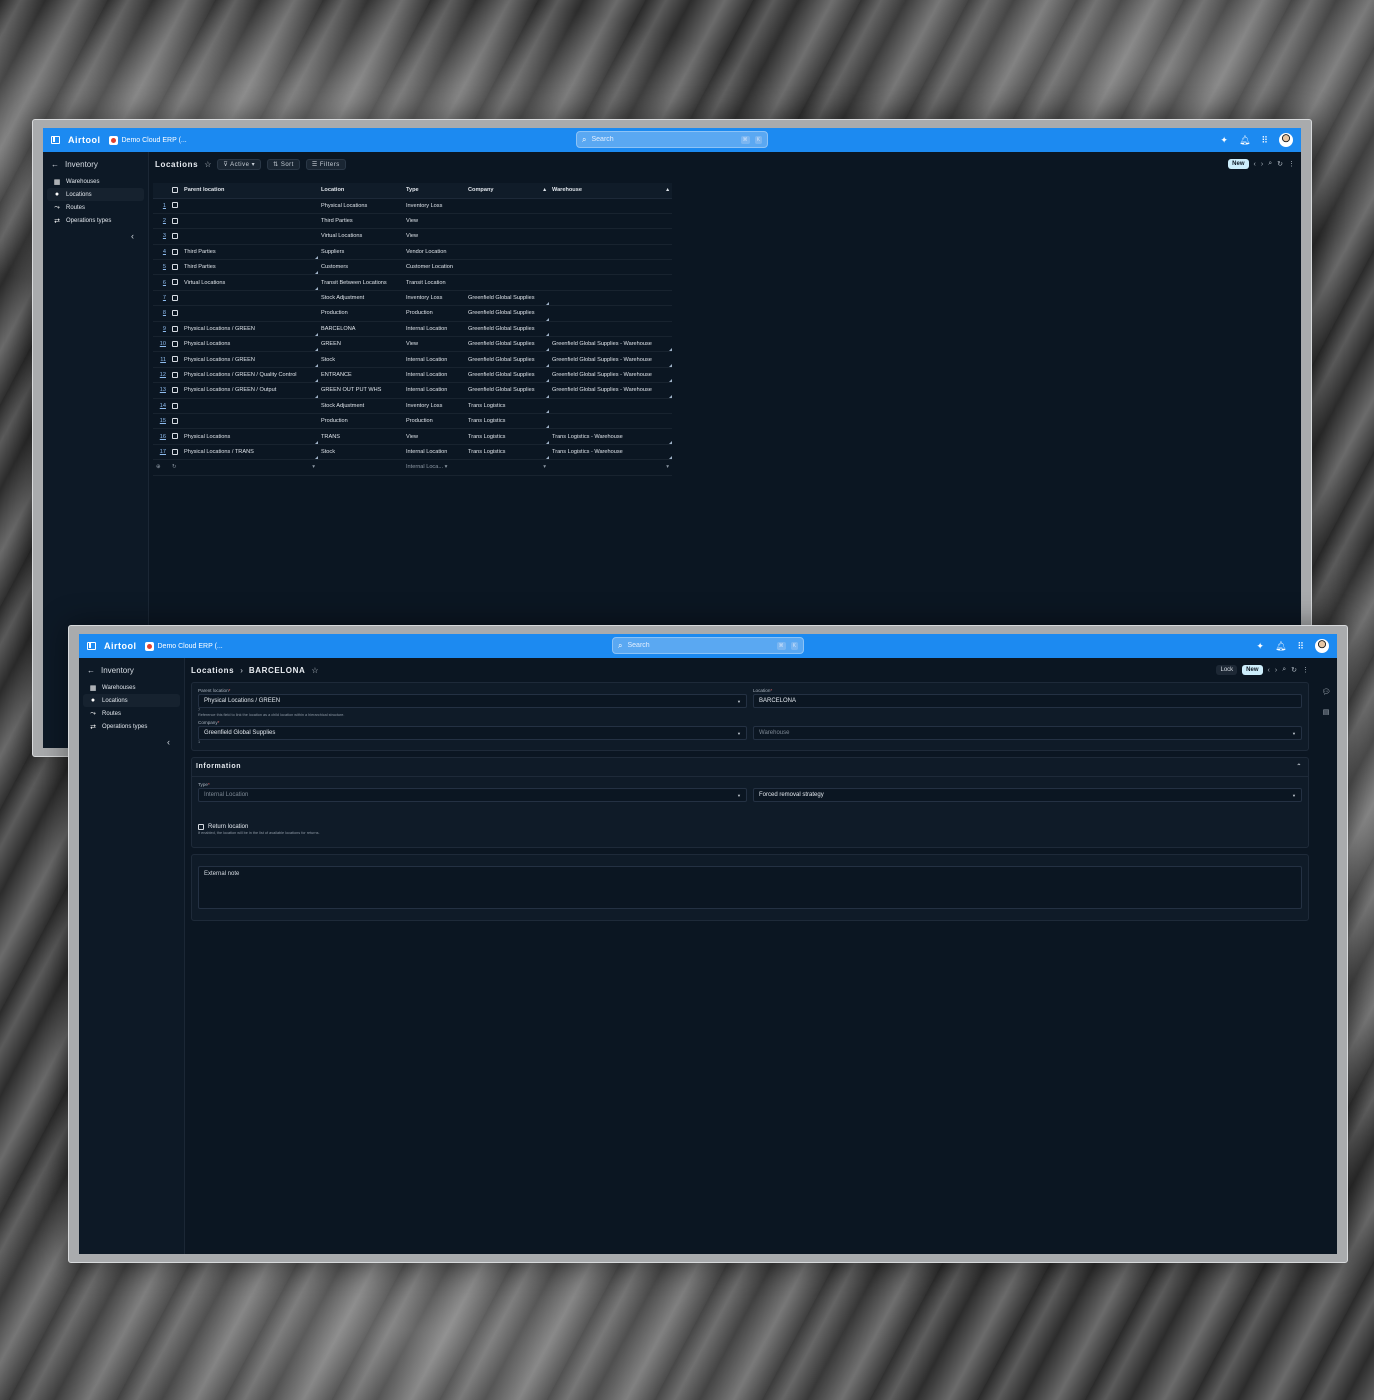 This screenshot has height=1400, width=1374. What do you see at coordinates (360, 344) in the screenshot?
I see `cell-location: GREEN` at bounding box center [360, 344].